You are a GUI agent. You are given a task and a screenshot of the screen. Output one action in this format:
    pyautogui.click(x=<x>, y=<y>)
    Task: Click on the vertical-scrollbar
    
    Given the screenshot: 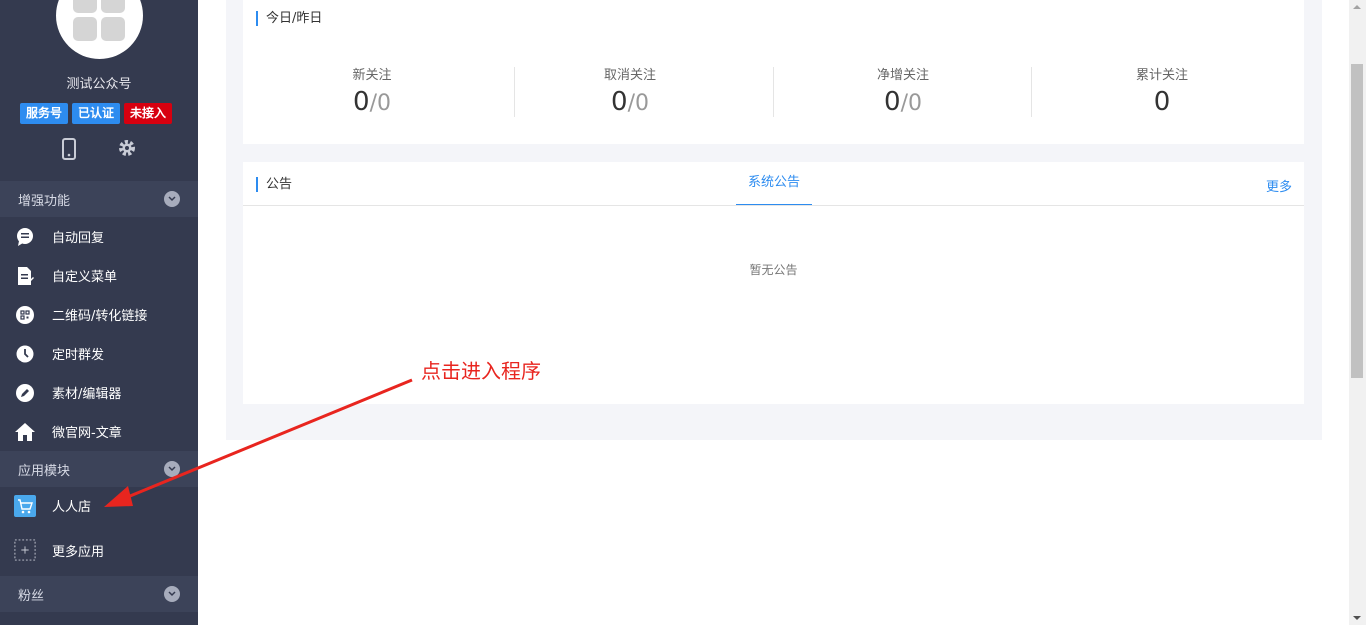 What is the action you would take?
    pyautogui.click(x=1357, y=312)
    